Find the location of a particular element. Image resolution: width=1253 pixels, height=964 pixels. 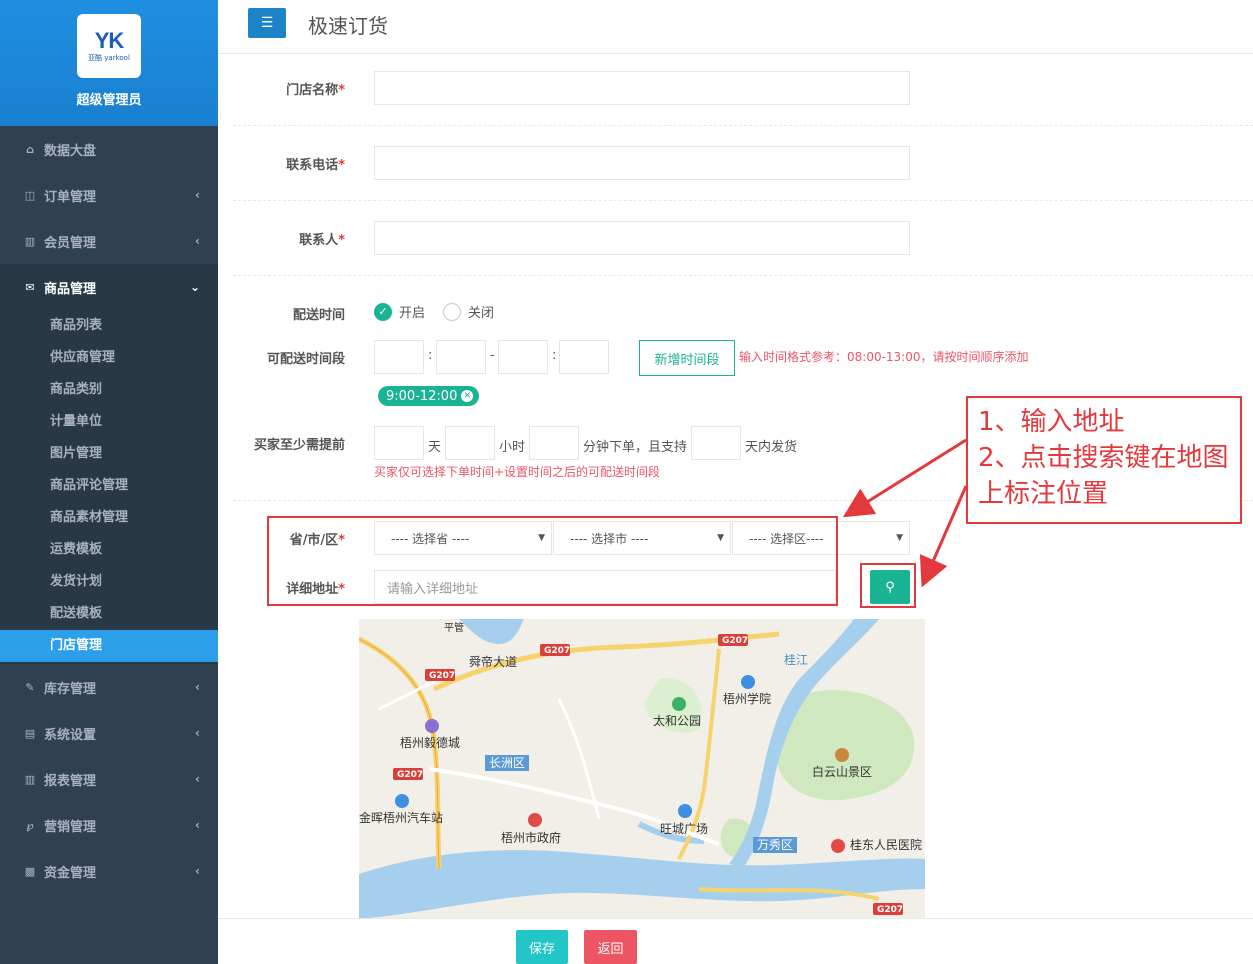

save-button: 保存 is located at coordinates (542, 947).